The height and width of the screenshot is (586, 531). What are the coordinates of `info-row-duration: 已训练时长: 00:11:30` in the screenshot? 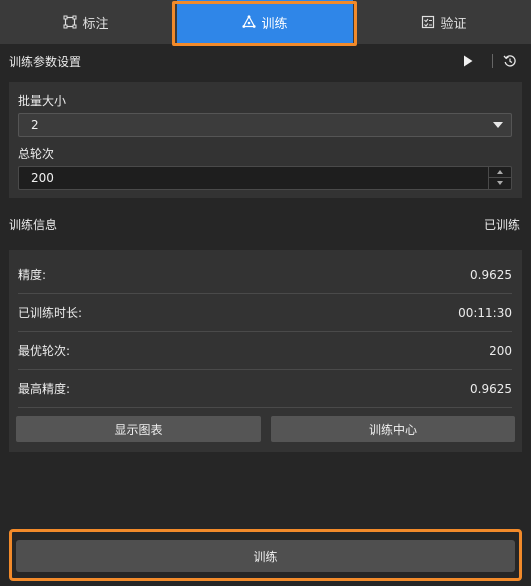 It's located at (265, 313).